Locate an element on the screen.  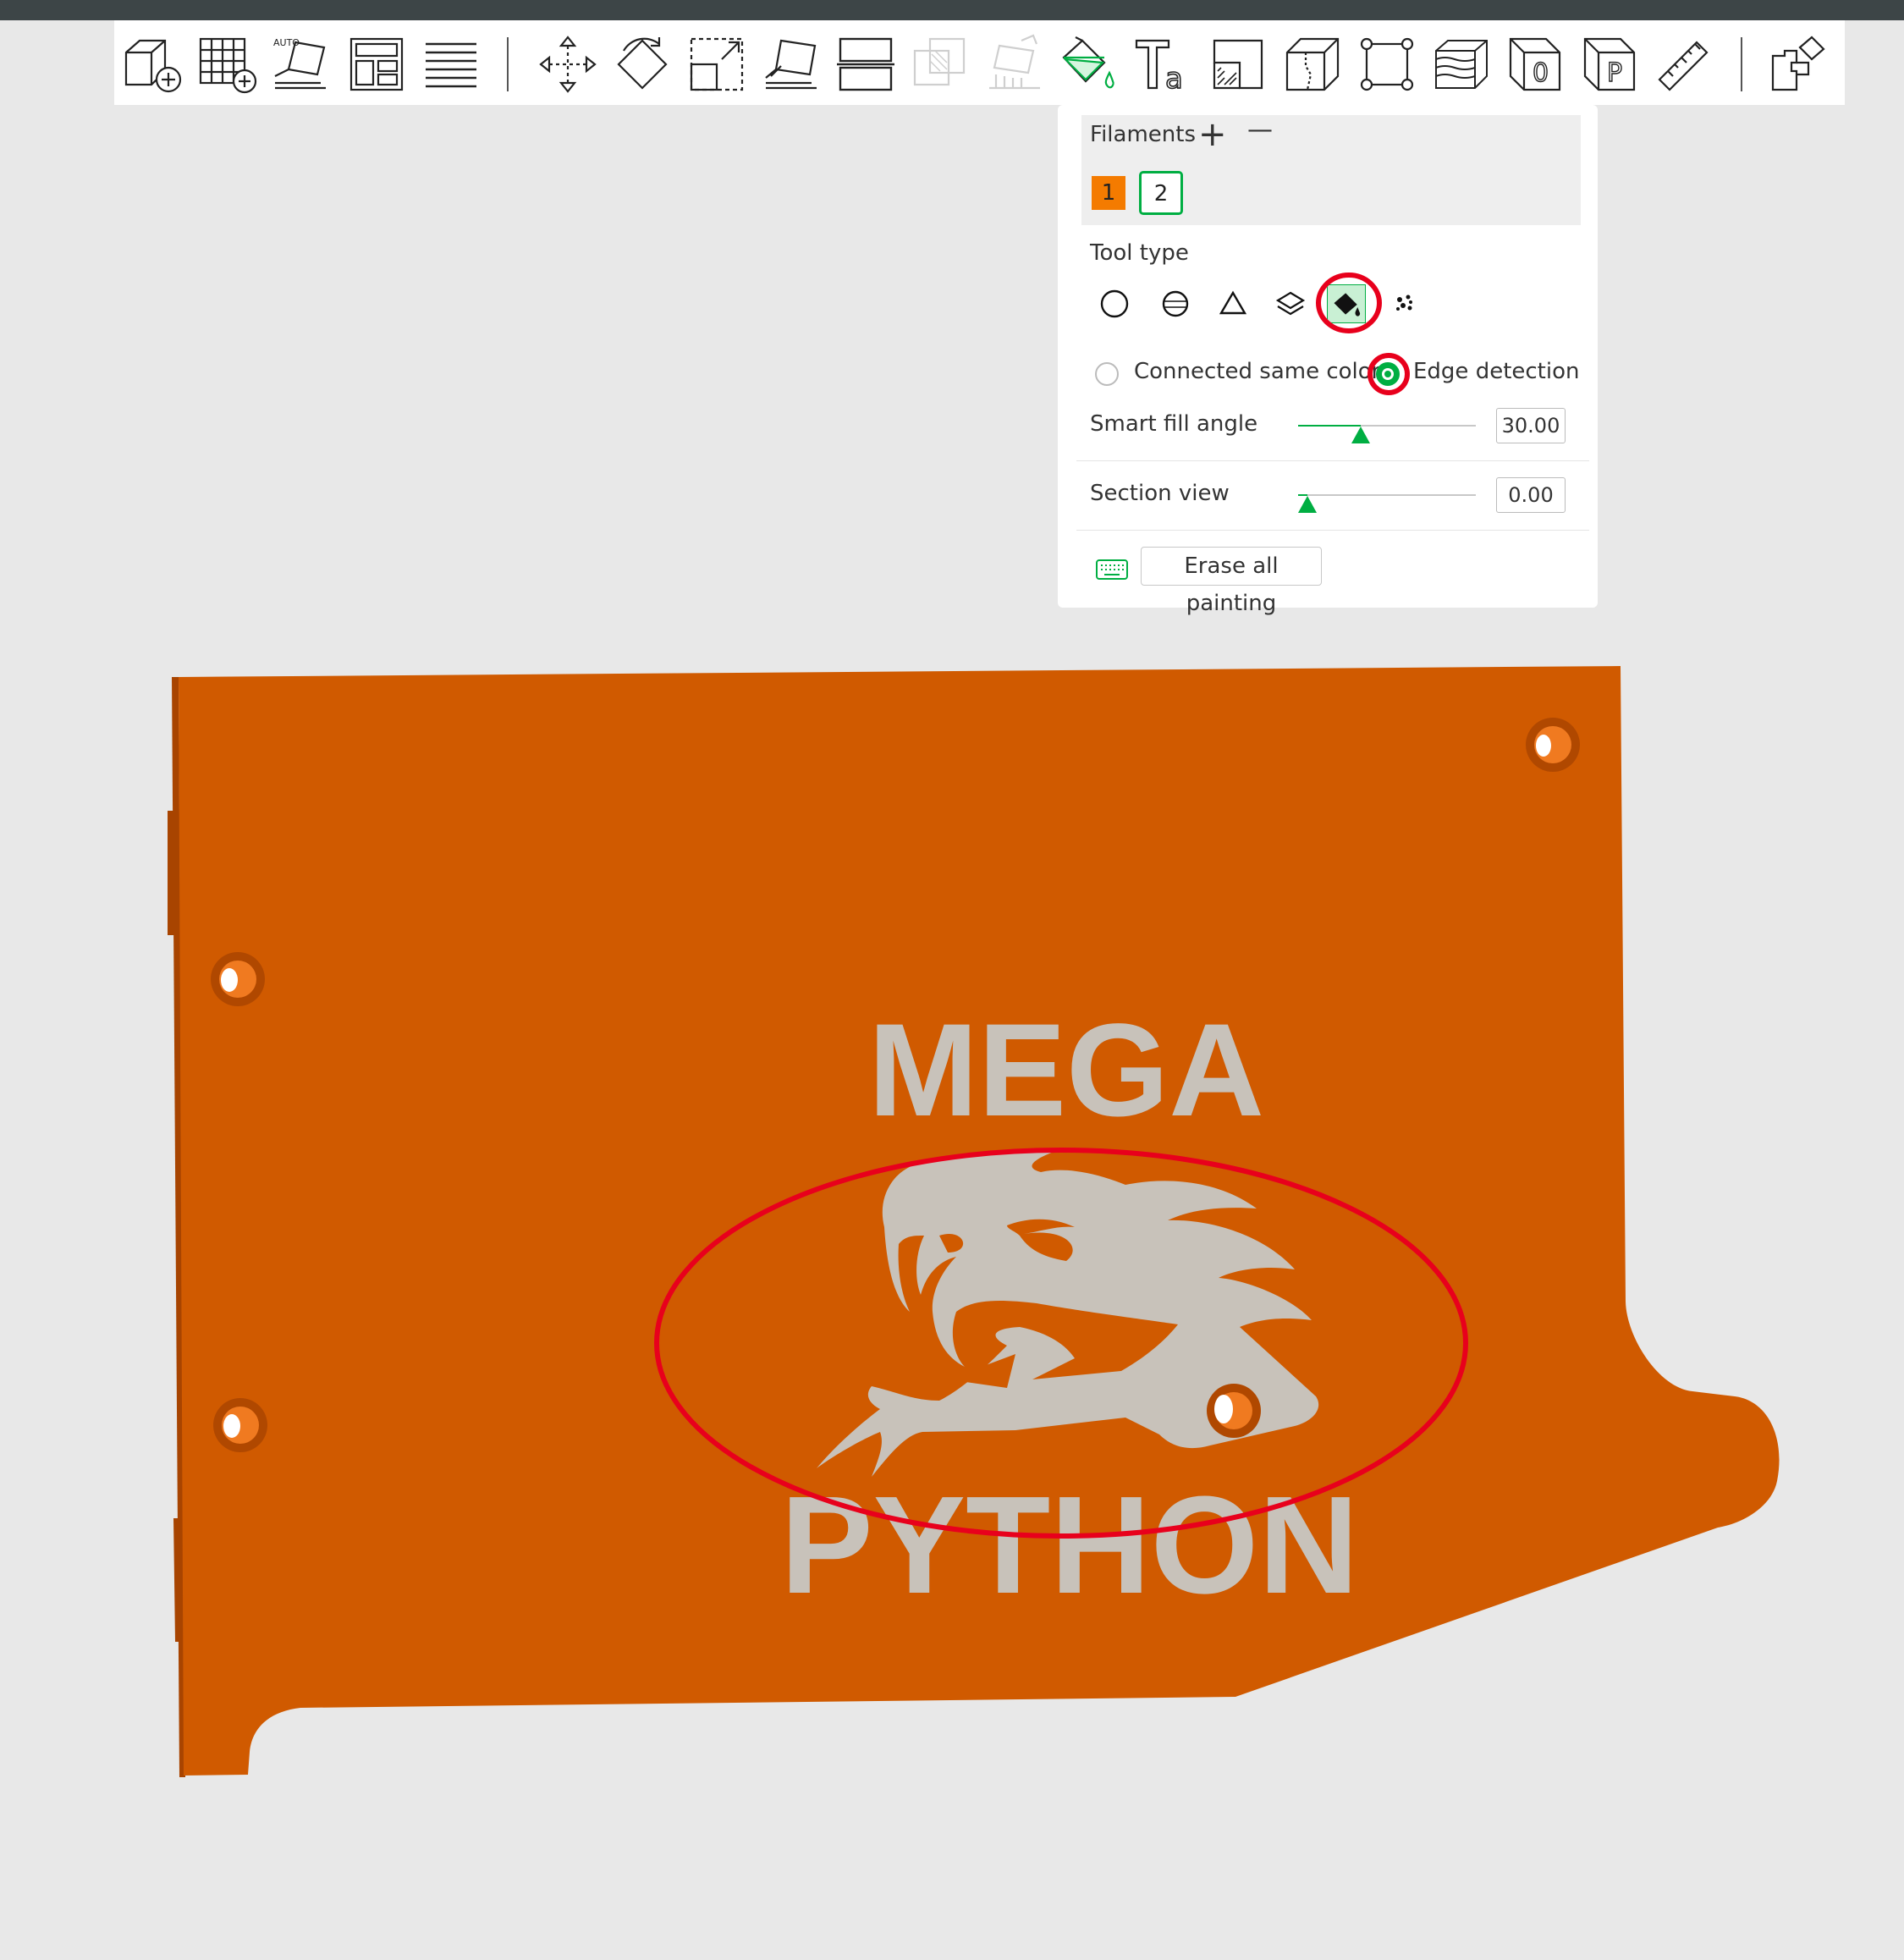
smart-fill-angle-slider-thumb is located at coordinates (1360, 435).